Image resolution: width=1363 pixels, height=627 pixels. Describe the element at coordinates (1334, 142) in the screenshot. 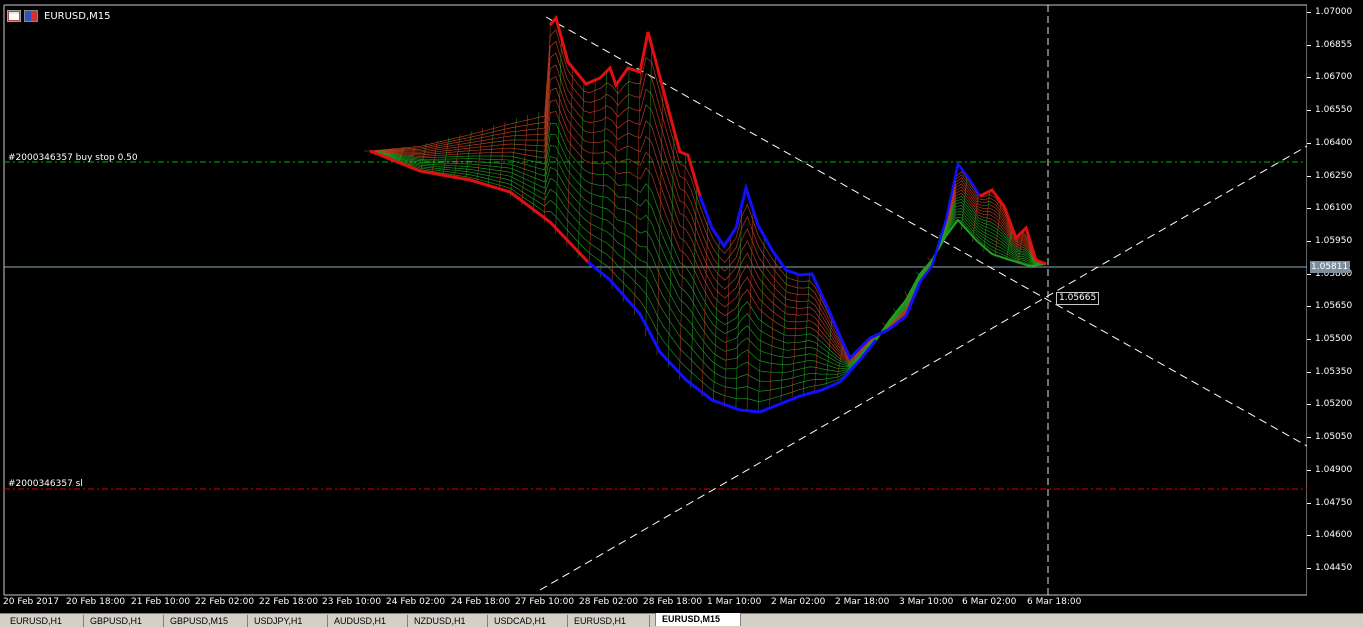

I see `price-tick-label: 1.06400` at that location.